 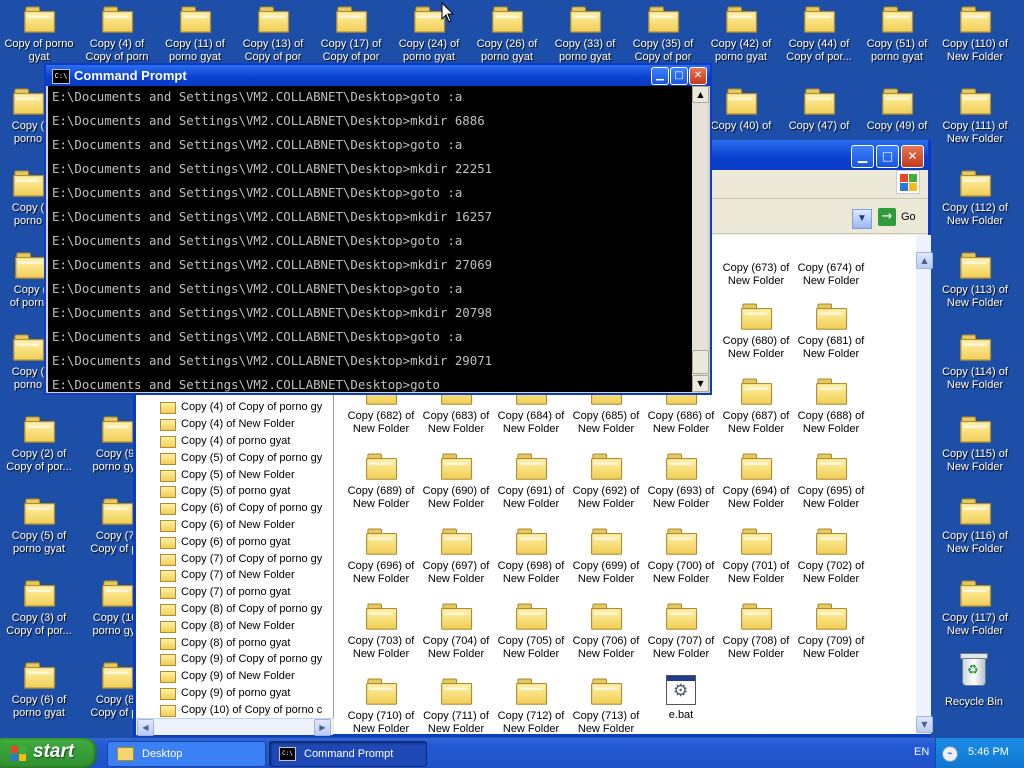 I want to click on clock: 5:46 PM, so click(x=988, y=752).